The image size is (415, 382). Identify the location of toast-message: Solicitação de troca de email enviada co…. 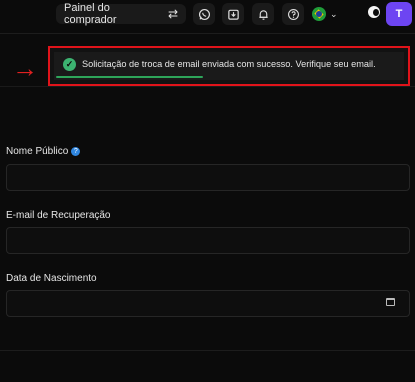
(229, 64).